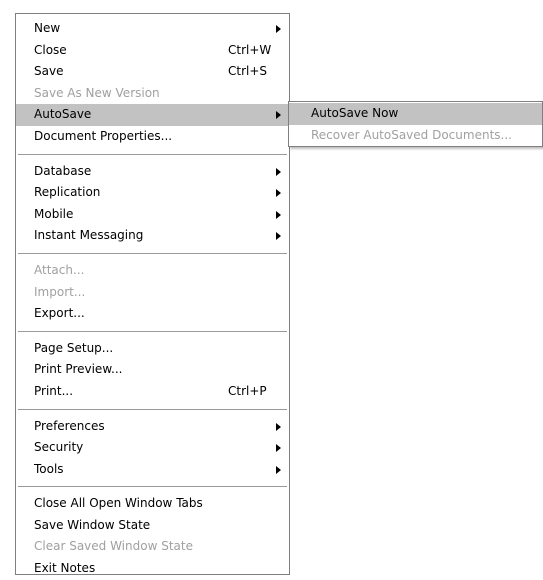  Describe the element at coordinates (152, 72) in the screenshot. I see `menu-item-save: Save Ctrl+S` at that location.